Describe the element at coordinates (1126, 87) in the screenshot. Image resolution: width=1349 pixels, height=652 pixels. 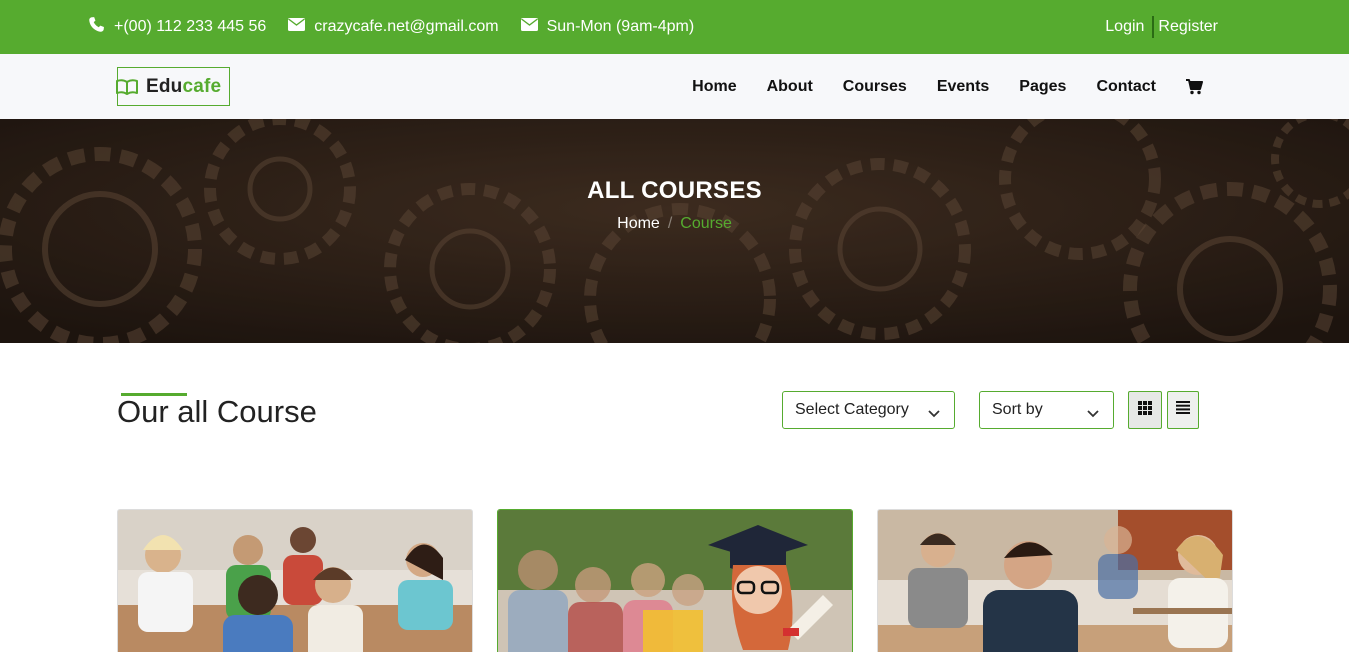
I see `nav-contact: Contact` at that location.